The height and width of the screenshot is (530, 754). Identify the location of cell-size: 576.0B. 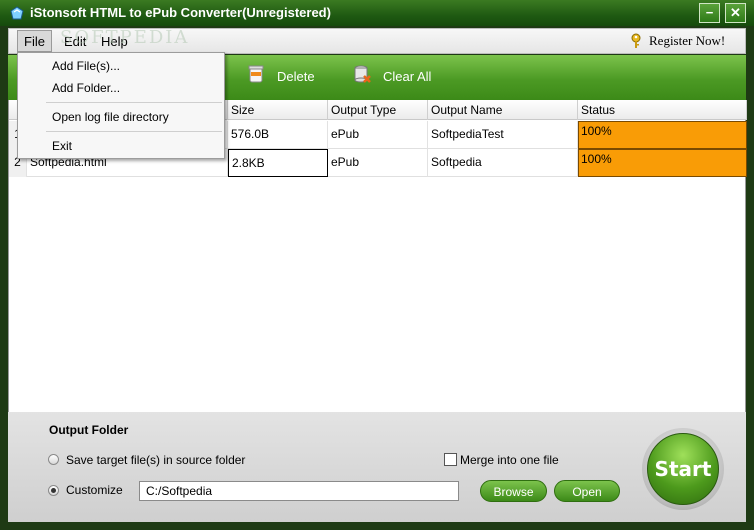
(278, 135).